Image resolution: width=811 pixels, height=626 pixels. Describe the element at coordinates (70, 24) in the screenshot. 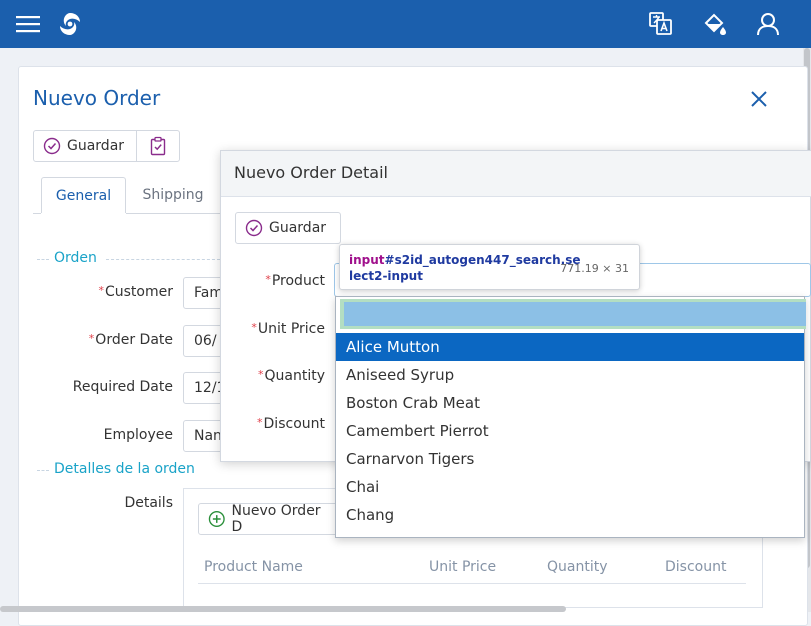

I see `app-logo-icon` at that location.